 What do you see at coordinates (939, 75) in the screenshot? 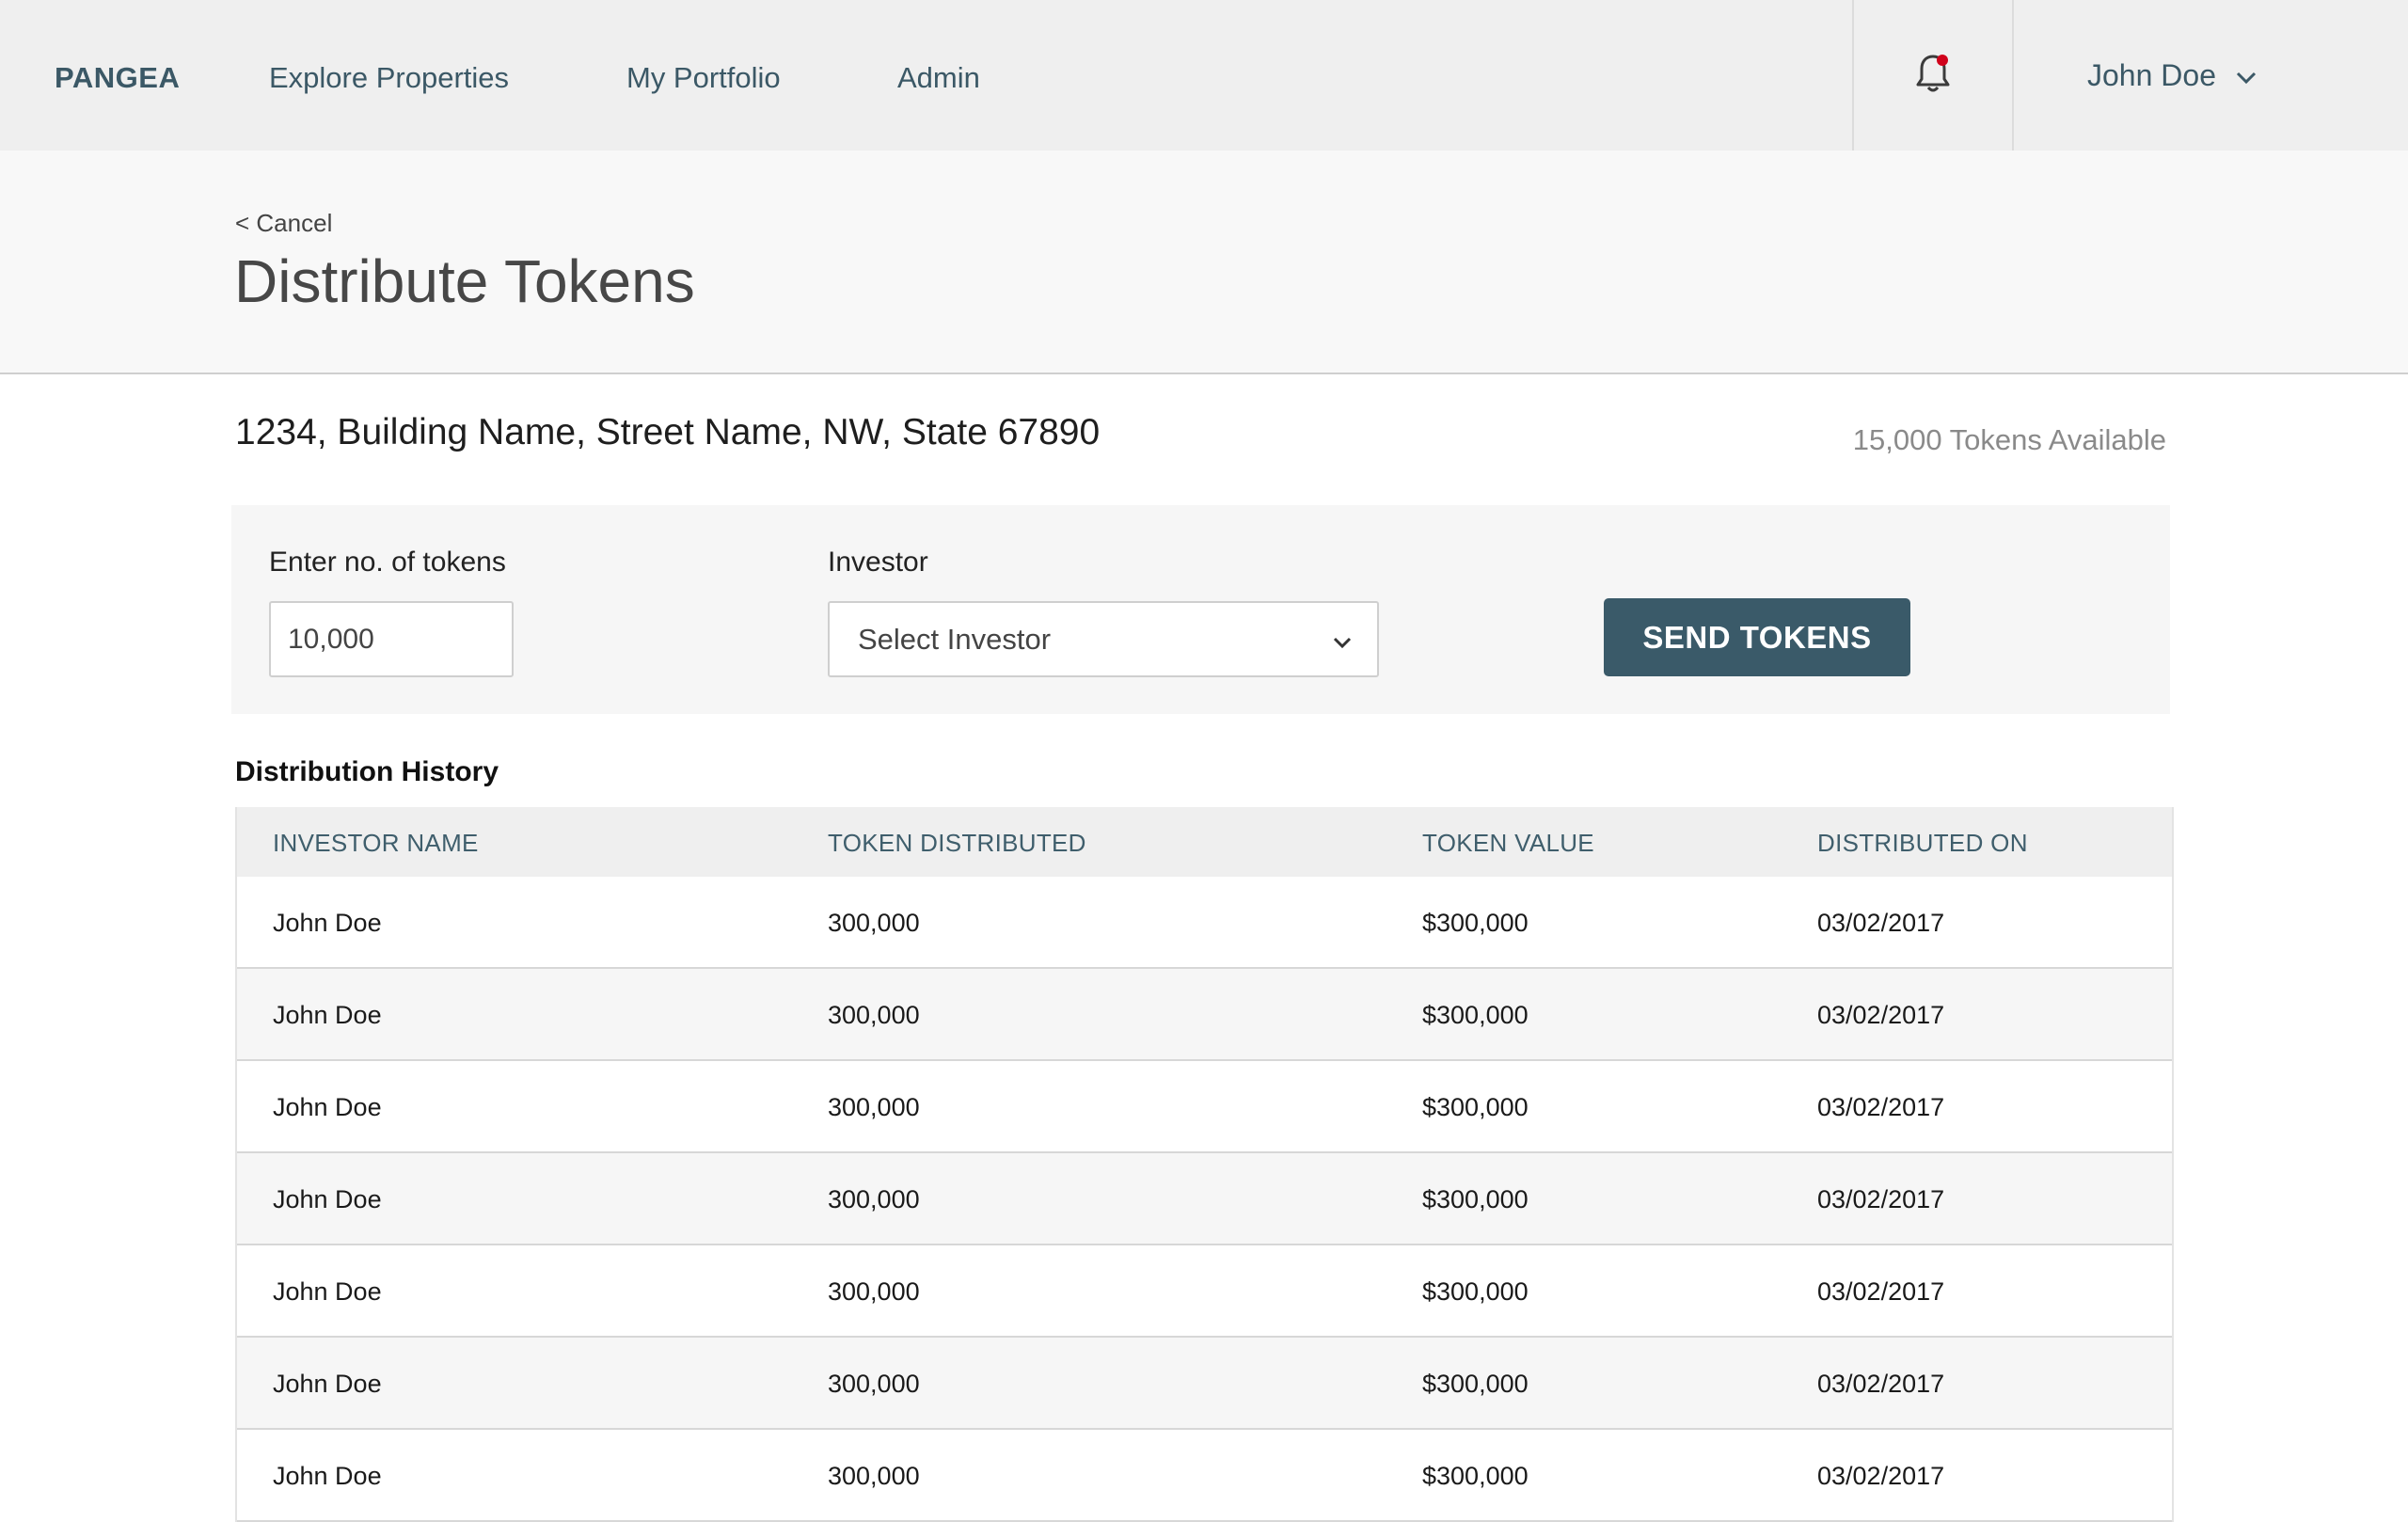
I see `nav-admin: Admin` at bounding box center [939, 75].